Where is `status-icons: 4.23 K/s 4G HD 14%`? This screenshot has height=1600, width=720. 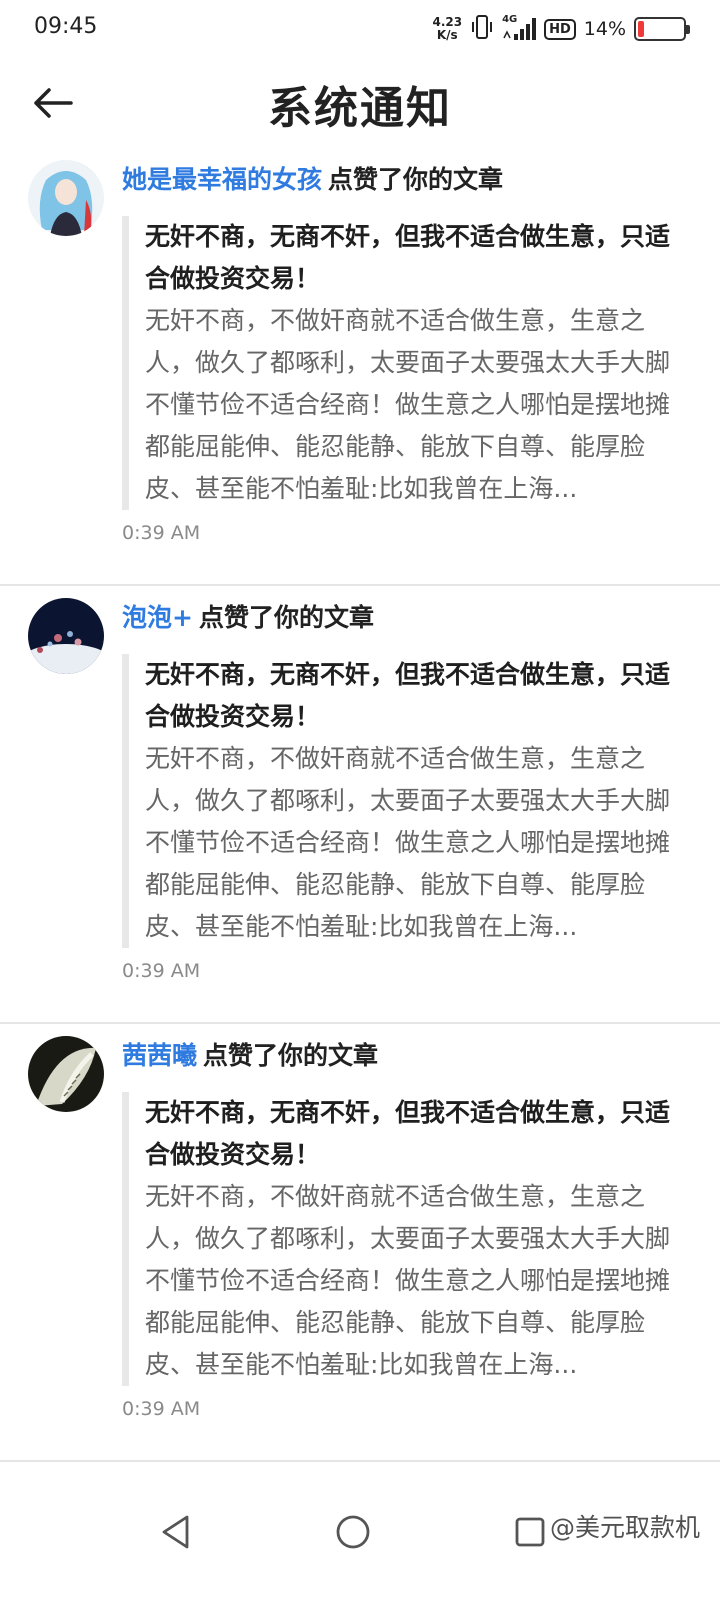
status-icons: 4.23 K/s 4G HD 14% is located at coordinates (561, 29).